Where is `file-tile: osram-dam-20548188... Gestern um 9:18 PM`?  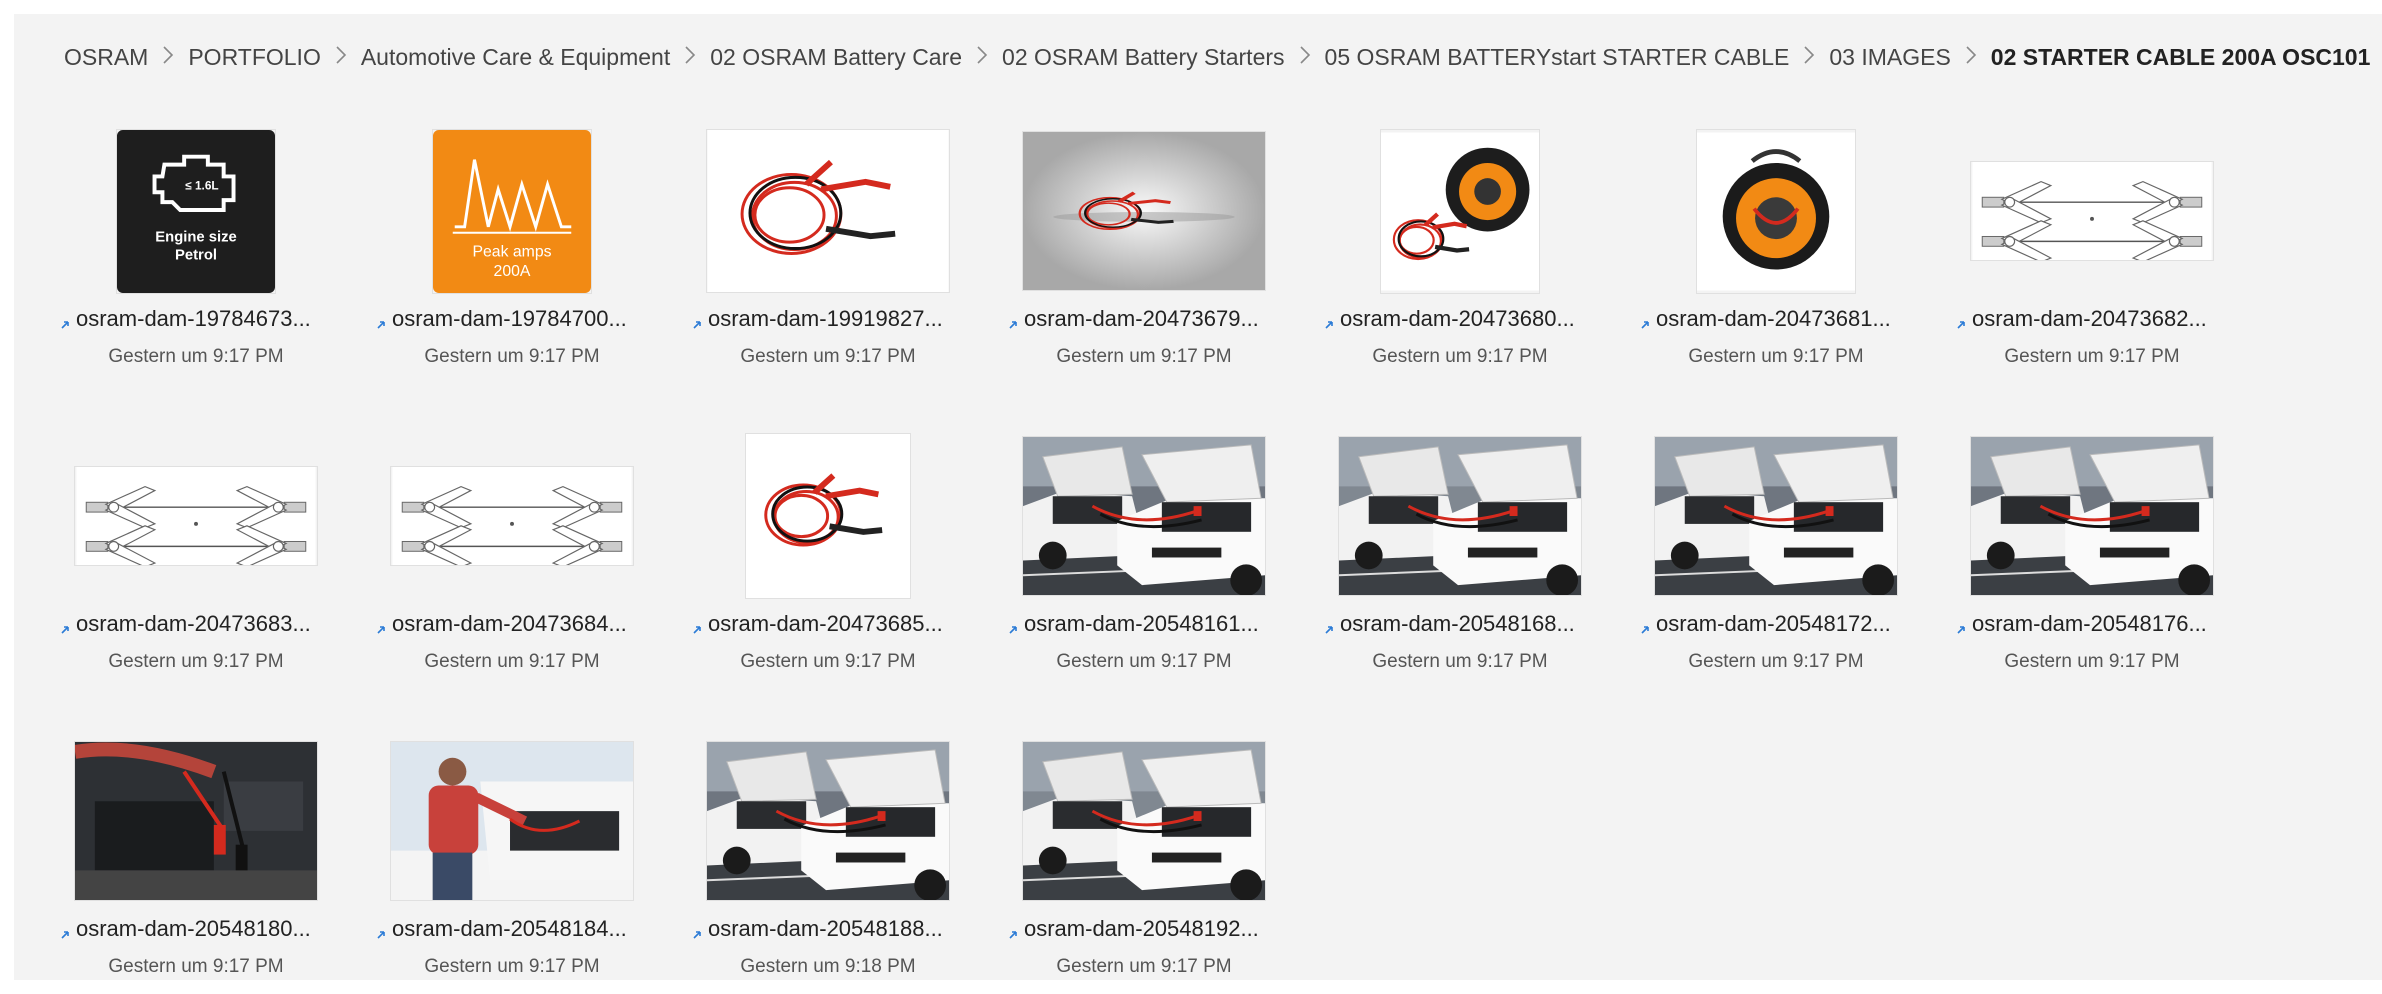
file-tile: osram-dam-20548188... Gestern um 9:18 PM is located at coordinates (850, 852).